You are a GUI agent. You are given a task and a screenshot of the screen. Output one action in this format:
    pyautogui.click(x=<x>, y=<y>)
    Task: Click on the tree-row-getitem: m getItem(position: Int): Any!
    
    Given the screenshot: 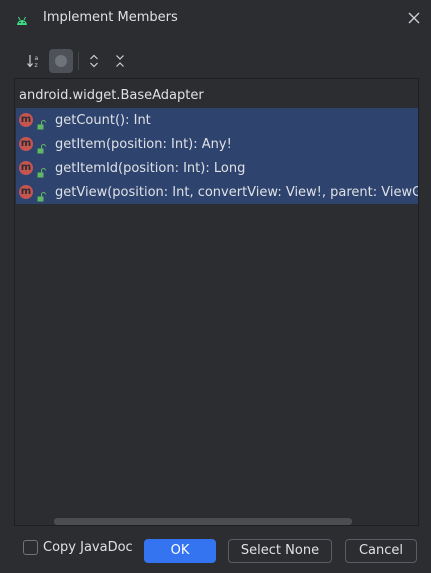 What is the action you would take?
    pyautogui.click(x=217, y=144)
    